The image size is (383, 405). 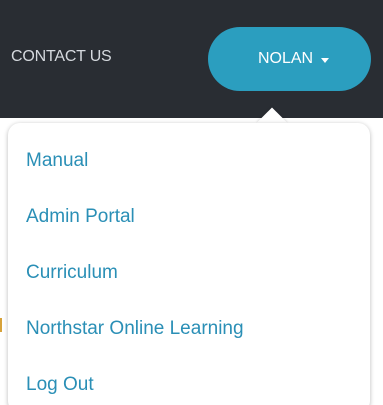 What do you see at coordinates (325, 60) in the screenshot?
I see `caret-down-icon` at bounding box center [325, 60].